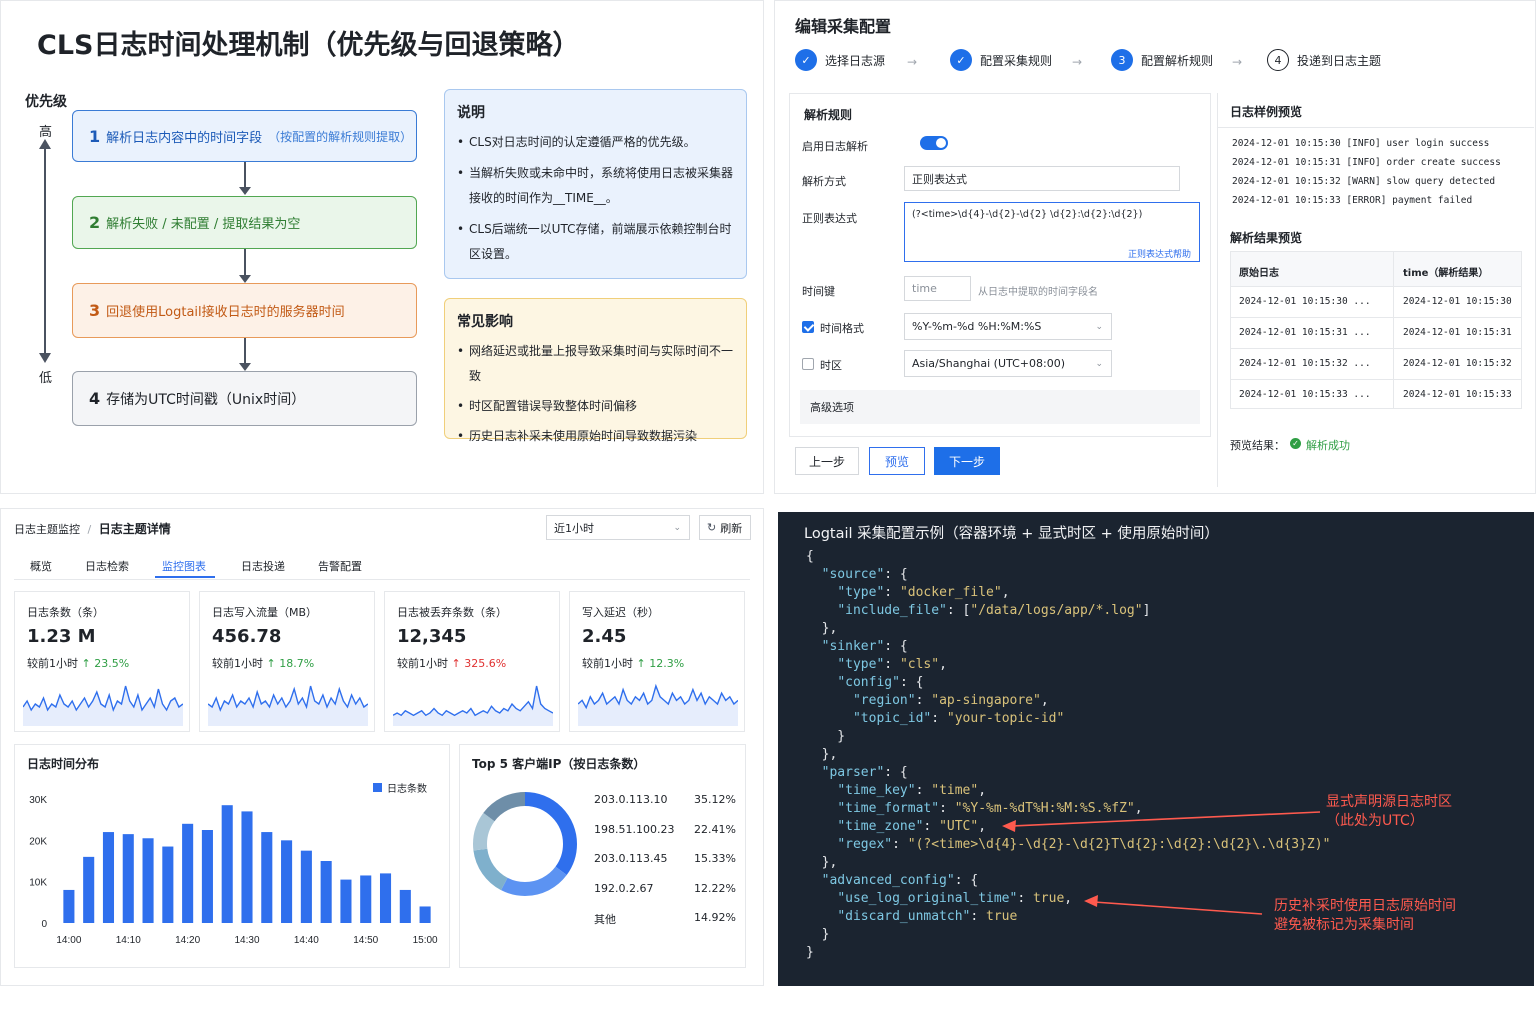 The height and width of the screenshot is (1024, 1536). What do you see at coordinates (306, 940) in the screenshot?
I see `x-tick-label: 14:40` at bounding box center [306, 940].